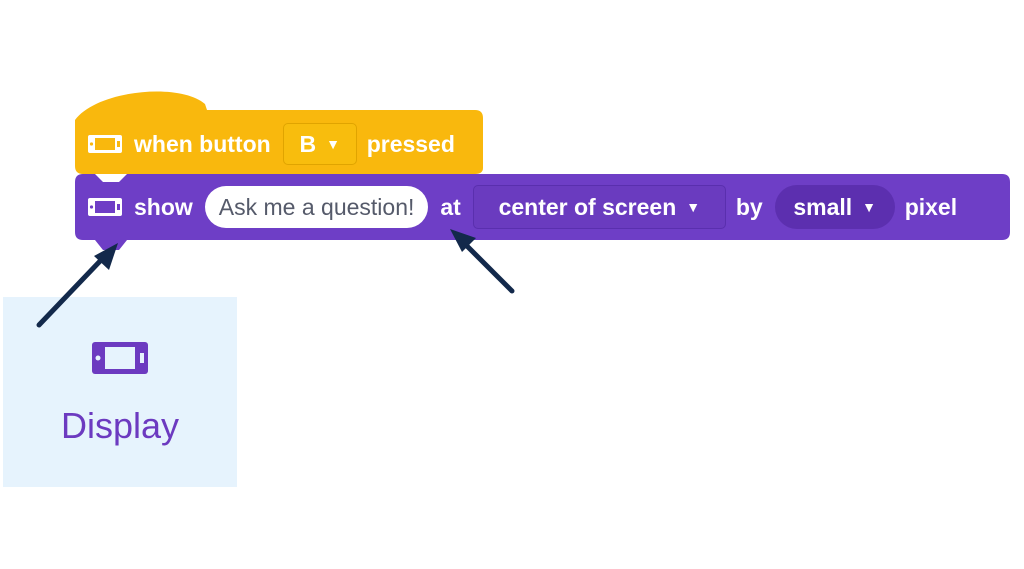 The width and height of the screenshot is (1024, 569). I want to click on block-notch-arrow, so click(77, 285).